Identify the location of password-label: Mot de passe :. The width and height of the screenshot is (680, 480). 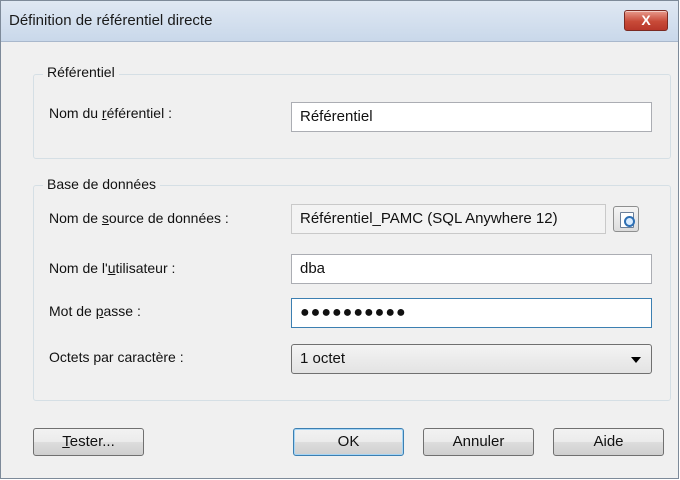
(95, 311).